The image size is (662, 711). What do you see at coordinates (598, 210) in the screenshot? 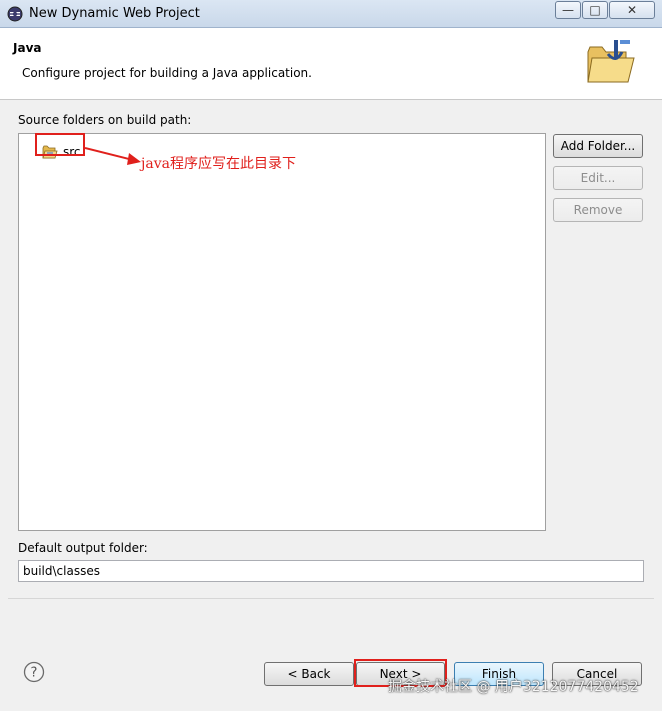
I see `remove-button: Remove` at bounding box center [598, 210].